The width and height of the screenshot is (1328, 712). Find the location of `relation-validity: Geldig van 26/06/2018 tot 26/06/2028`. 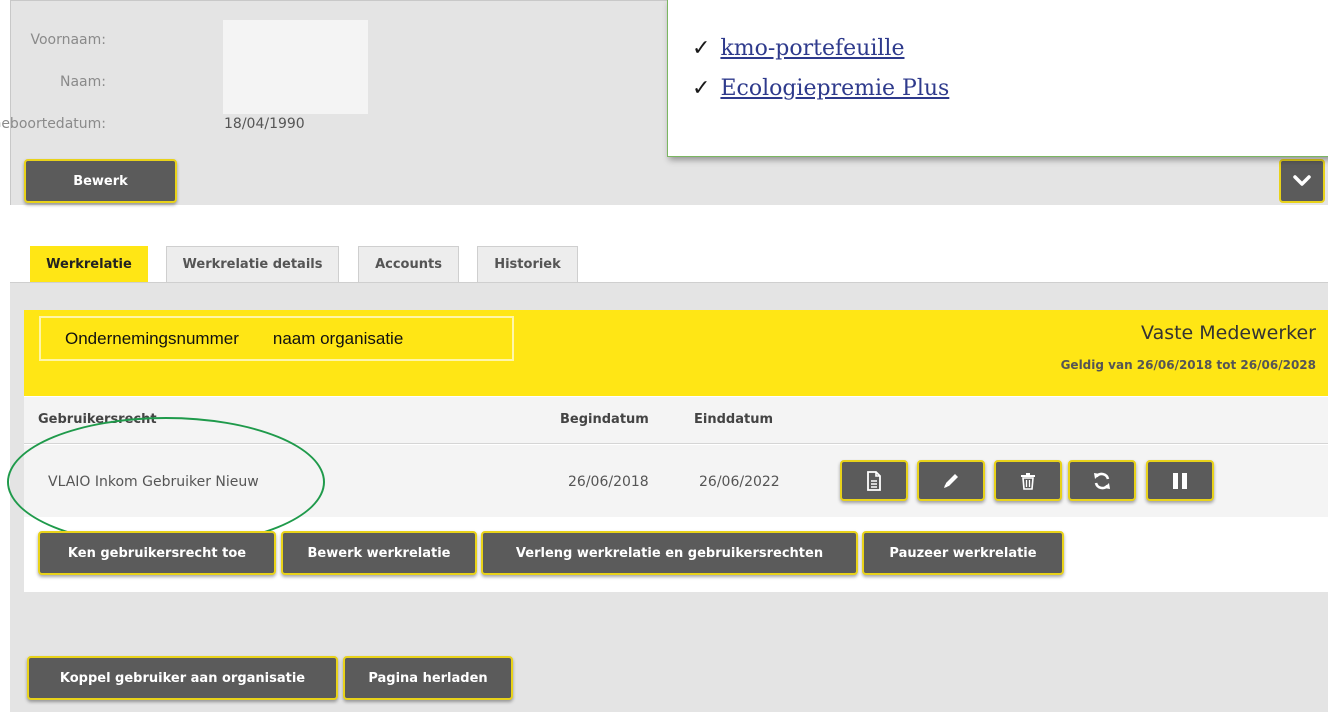

relation-validity: Geldig van 26/06/2018 tot 26/06/2028 is located at coordinates (1188, 365).